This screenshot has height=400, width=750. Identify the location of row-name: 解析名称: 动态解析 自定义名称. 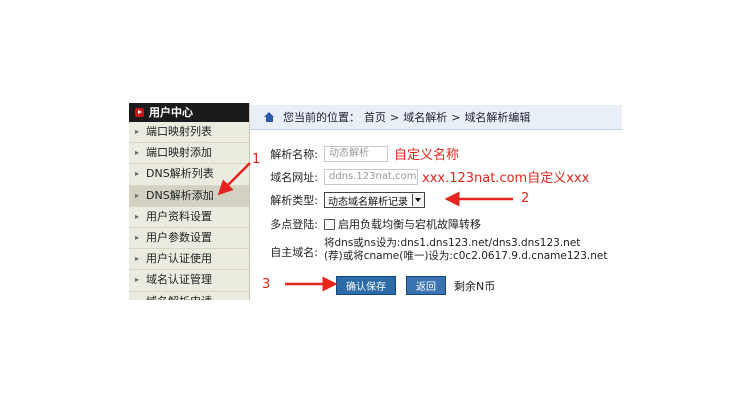
(436, 153).